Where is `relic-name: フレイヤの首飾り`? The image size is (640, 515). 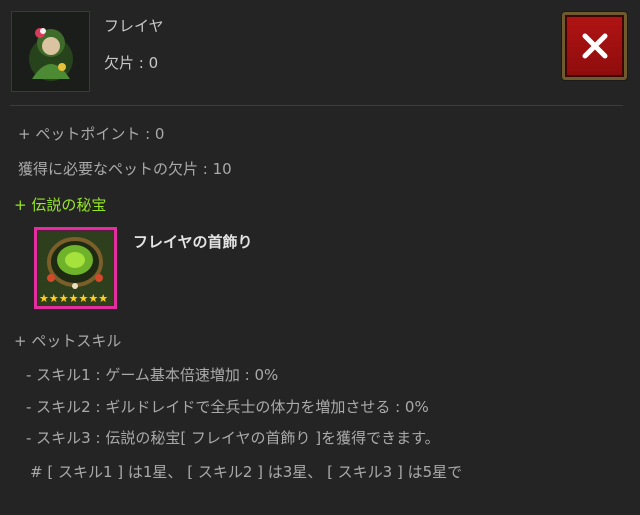
relic-name: フレイヤの首飾り is located at coordinates (193, 242).